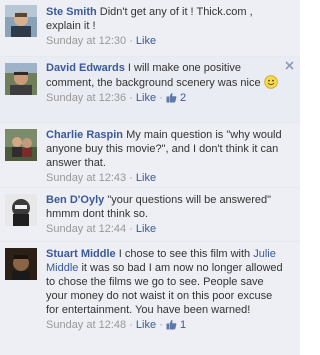  Describe the element at coordinates (183, 98) in the screenshot. I see `like-count-number: 2` at that location.